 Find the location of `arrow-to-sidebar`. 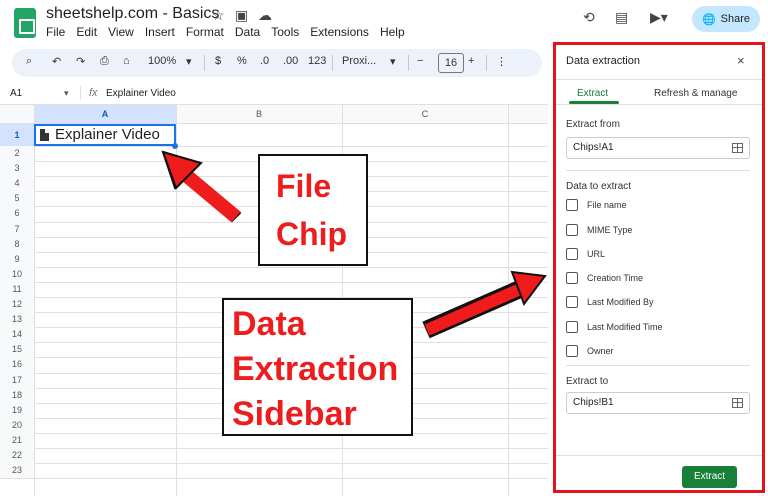

arrow-to-sidebar is located at coordinates (484, 304).